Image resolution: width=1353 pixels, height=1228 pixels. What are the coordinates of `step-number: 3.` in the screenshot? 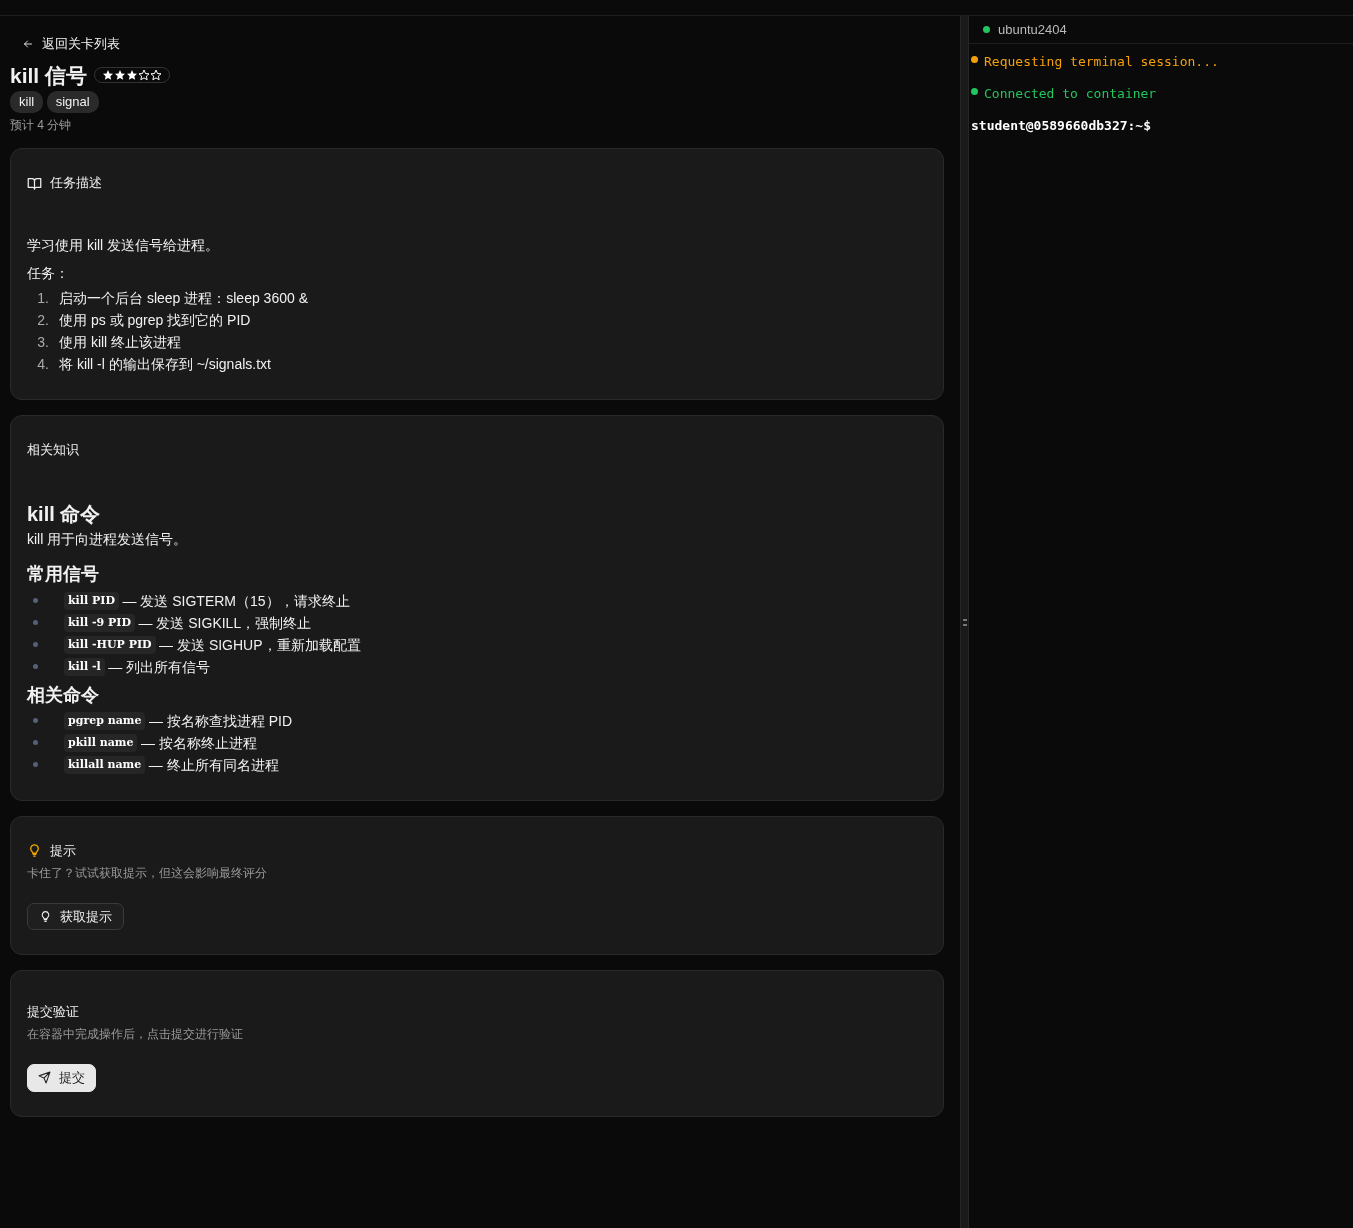 It's located at (42, 343).